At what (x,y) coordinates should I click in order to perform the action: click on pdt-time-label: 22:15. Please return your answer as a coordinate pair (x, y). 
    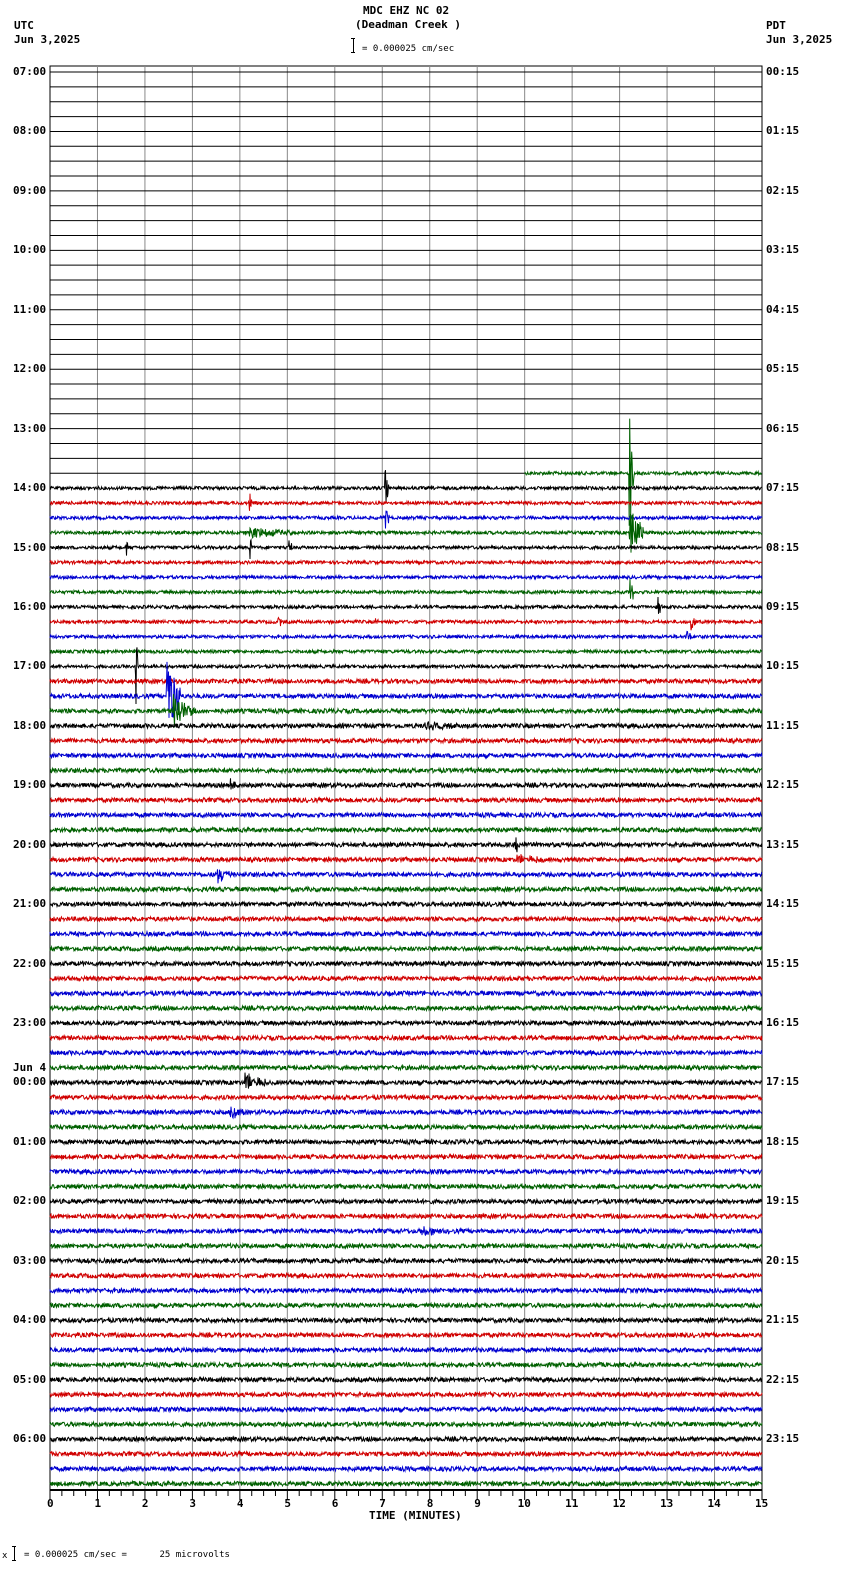
    Looking at the image, I should click on (783, 1379).